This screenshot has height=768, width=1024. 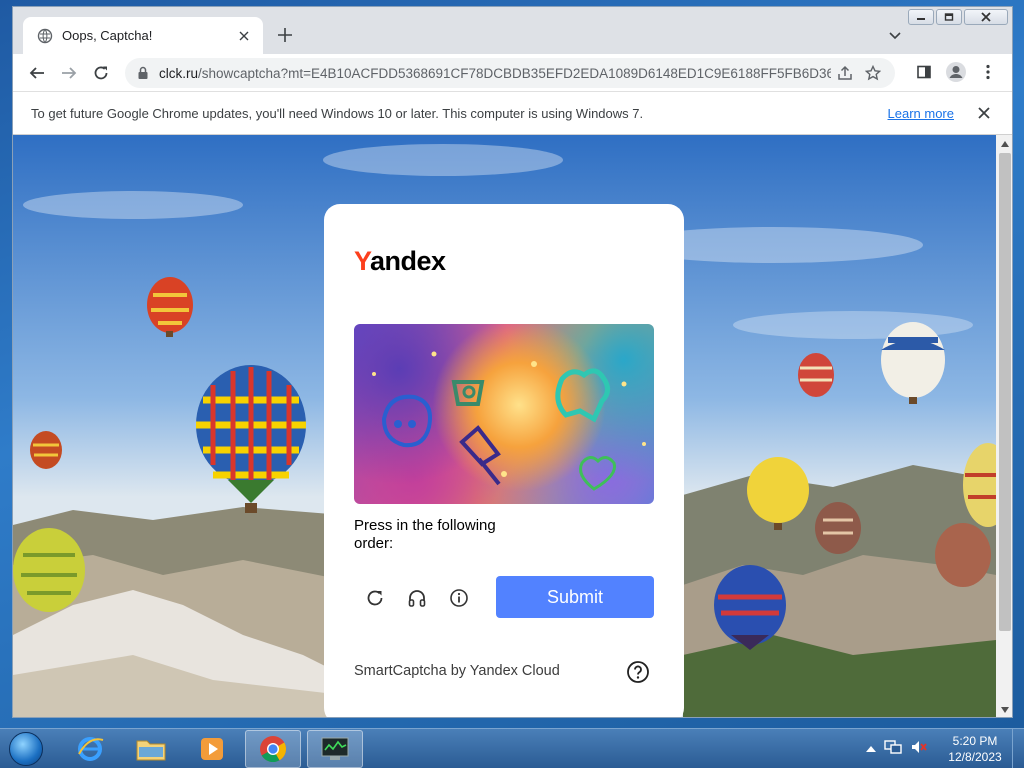 What do you see at coordinates (512, 30) in the screenshot?
I see `tab-strip: Oops, Captcha!` at bounding box center [512, 30].